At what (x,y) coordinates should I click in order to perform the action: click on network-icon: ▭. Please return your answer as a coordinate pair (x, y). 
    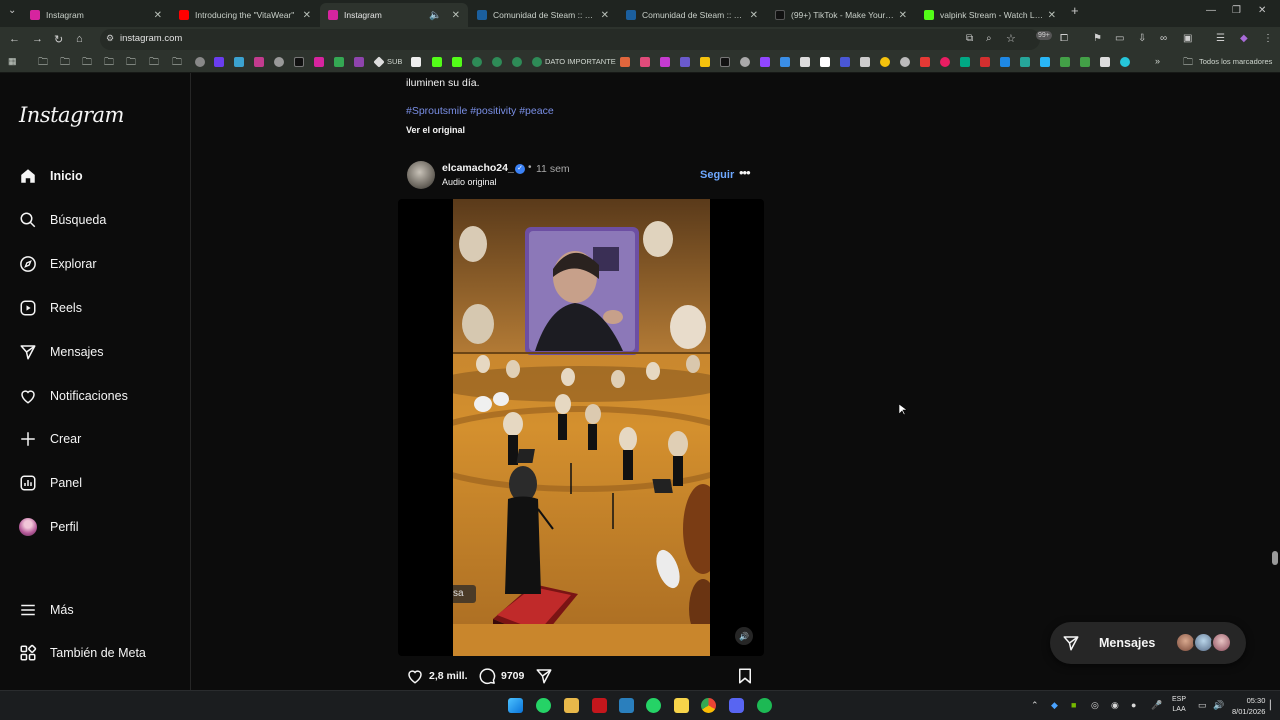
    Looking at the image, I should click on (1202, 705).